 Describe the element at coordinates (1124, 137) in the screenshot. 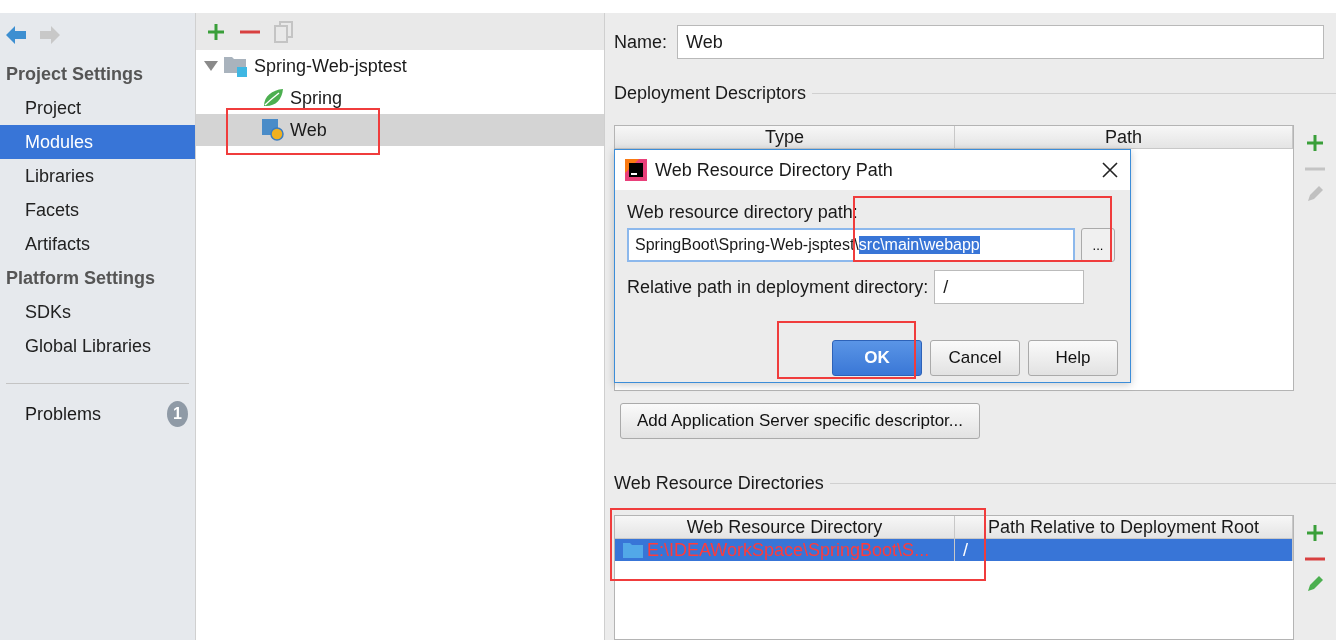

I see `column-header: Path` at that location.